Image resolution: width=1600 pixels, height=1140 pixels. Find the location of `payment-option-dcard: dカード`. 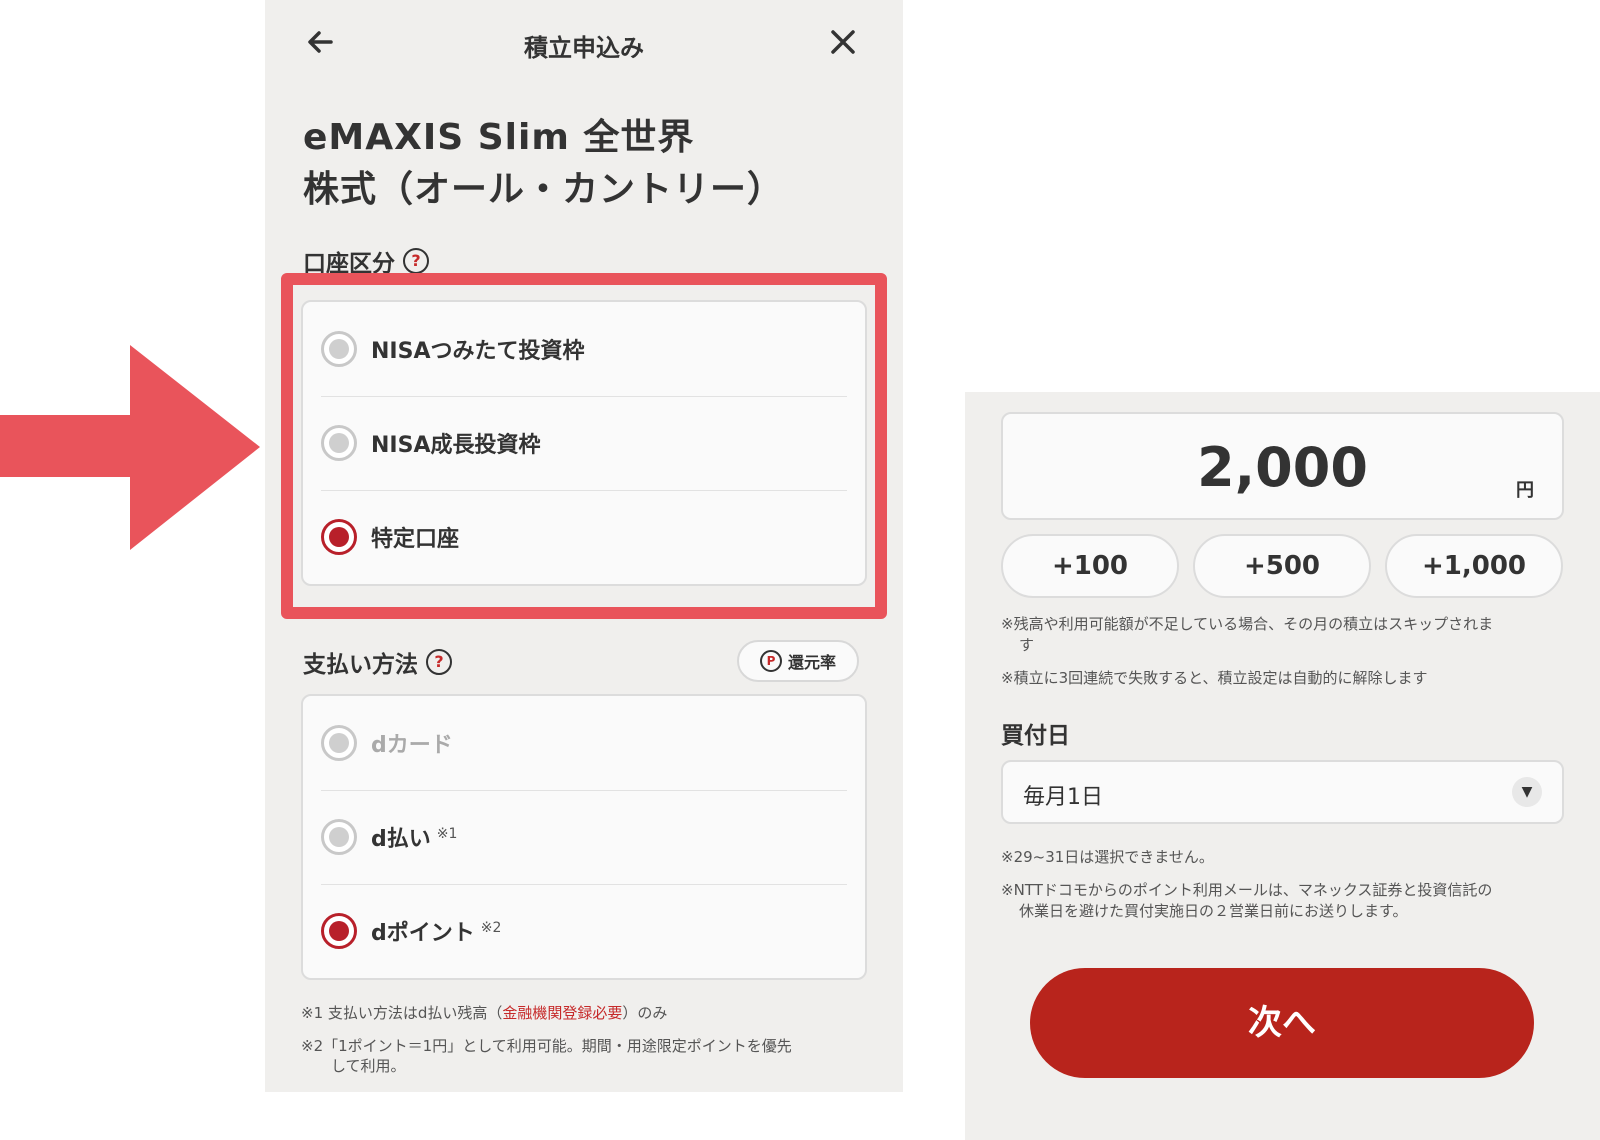

payment-option-dcard: dカード is located at coordinates (584, 743).